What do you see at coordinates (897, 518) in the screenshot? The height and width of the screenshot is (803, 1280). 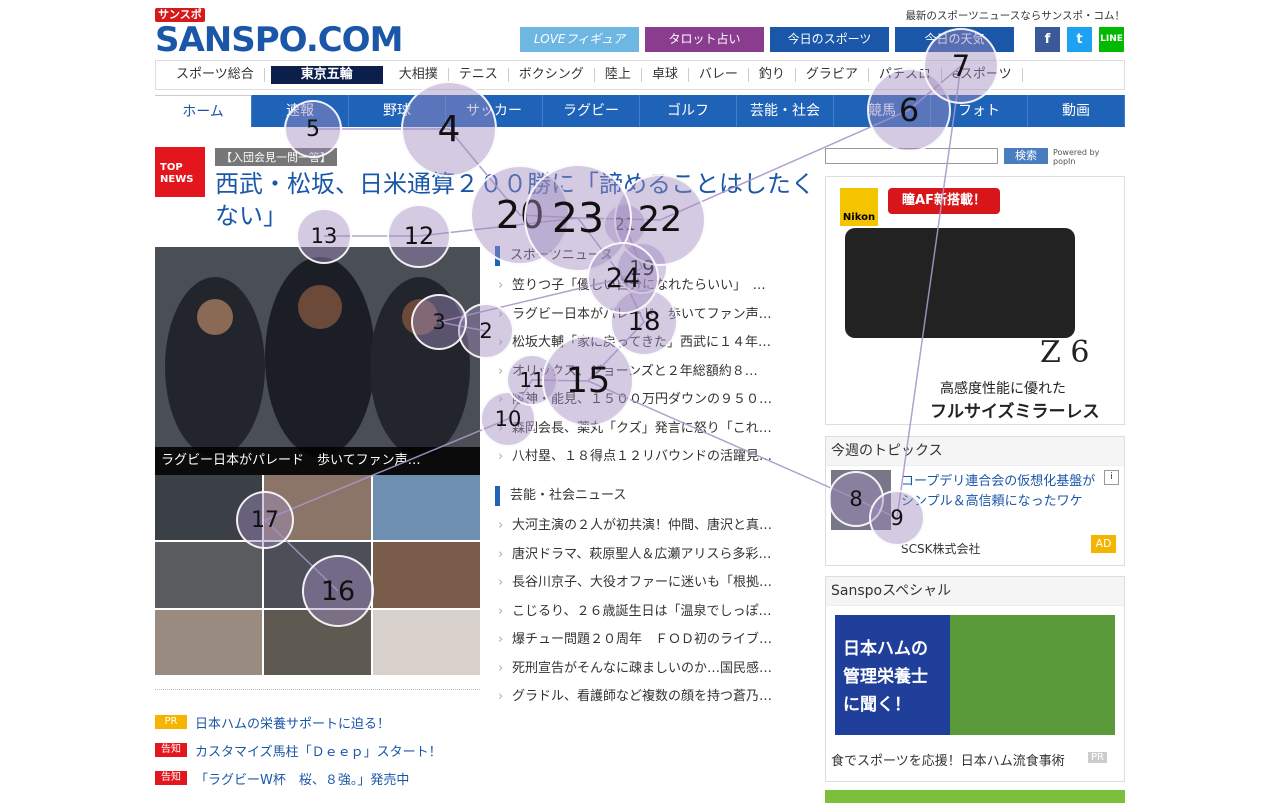 I see `annotation-marker-9: 9` at bounding box center [897, 518].